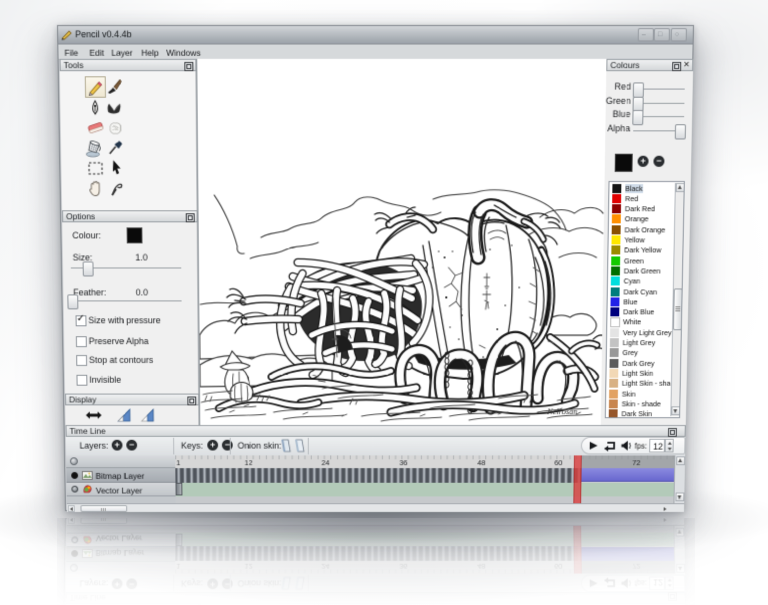 The width and height of the screenshot is (768, 605). Describe the element at coordinates (561, 411) in the screenshot. I see `svg-text: Nelrosan` at that location.